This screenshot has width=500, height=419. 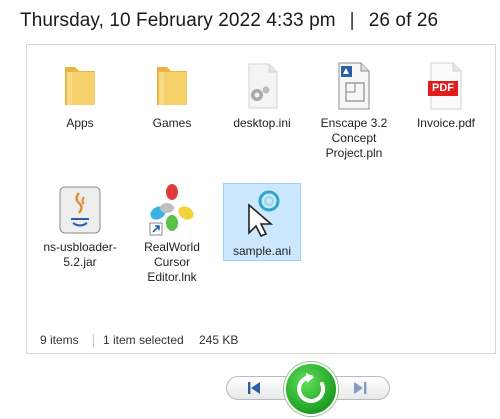 I want to click on item-count: 9 items, so click(x=59, y=340).